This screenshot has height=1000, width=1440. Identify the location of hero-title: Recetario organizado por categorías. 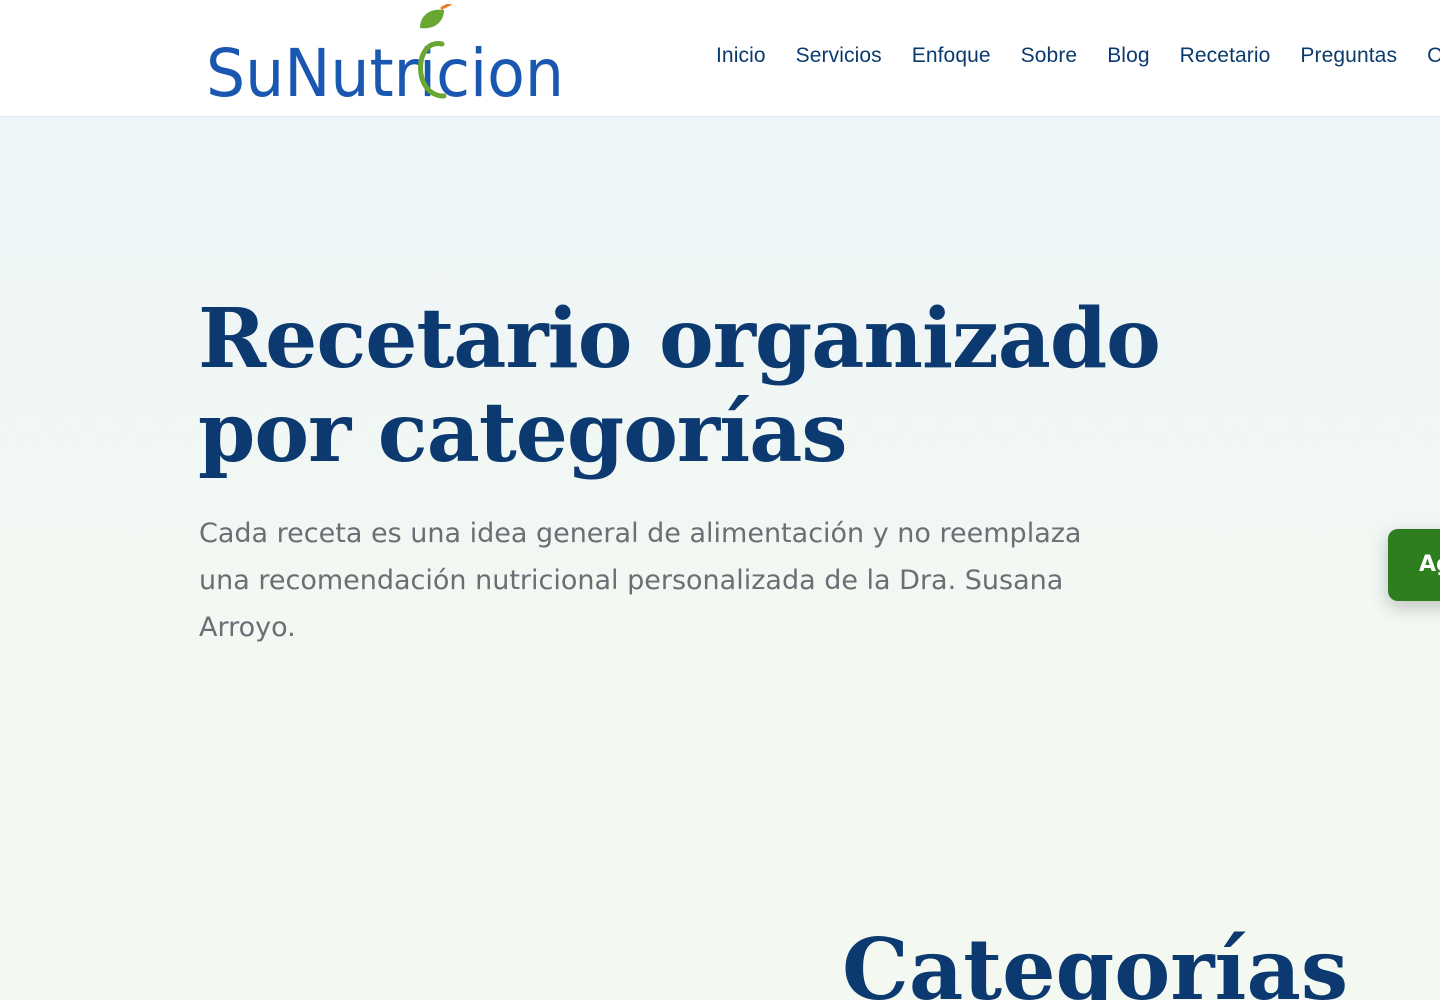
(748, 386).